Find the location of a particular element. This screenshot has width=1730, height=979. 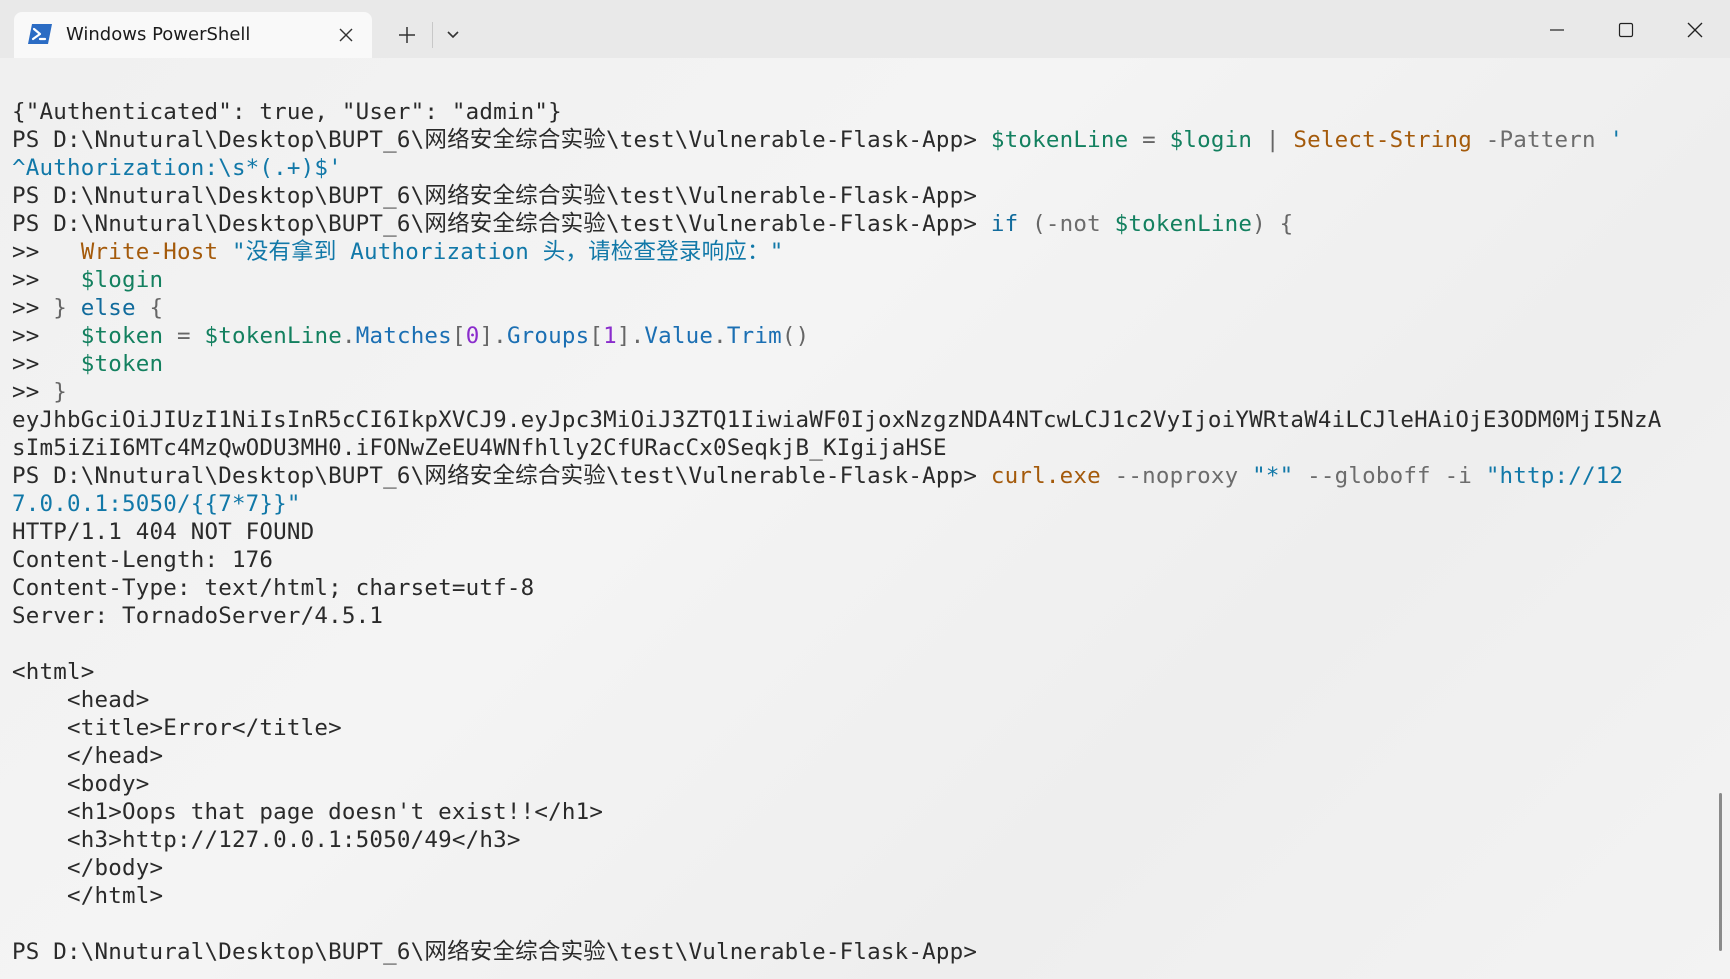

minimize-button is located at coordinates (1557, 30).